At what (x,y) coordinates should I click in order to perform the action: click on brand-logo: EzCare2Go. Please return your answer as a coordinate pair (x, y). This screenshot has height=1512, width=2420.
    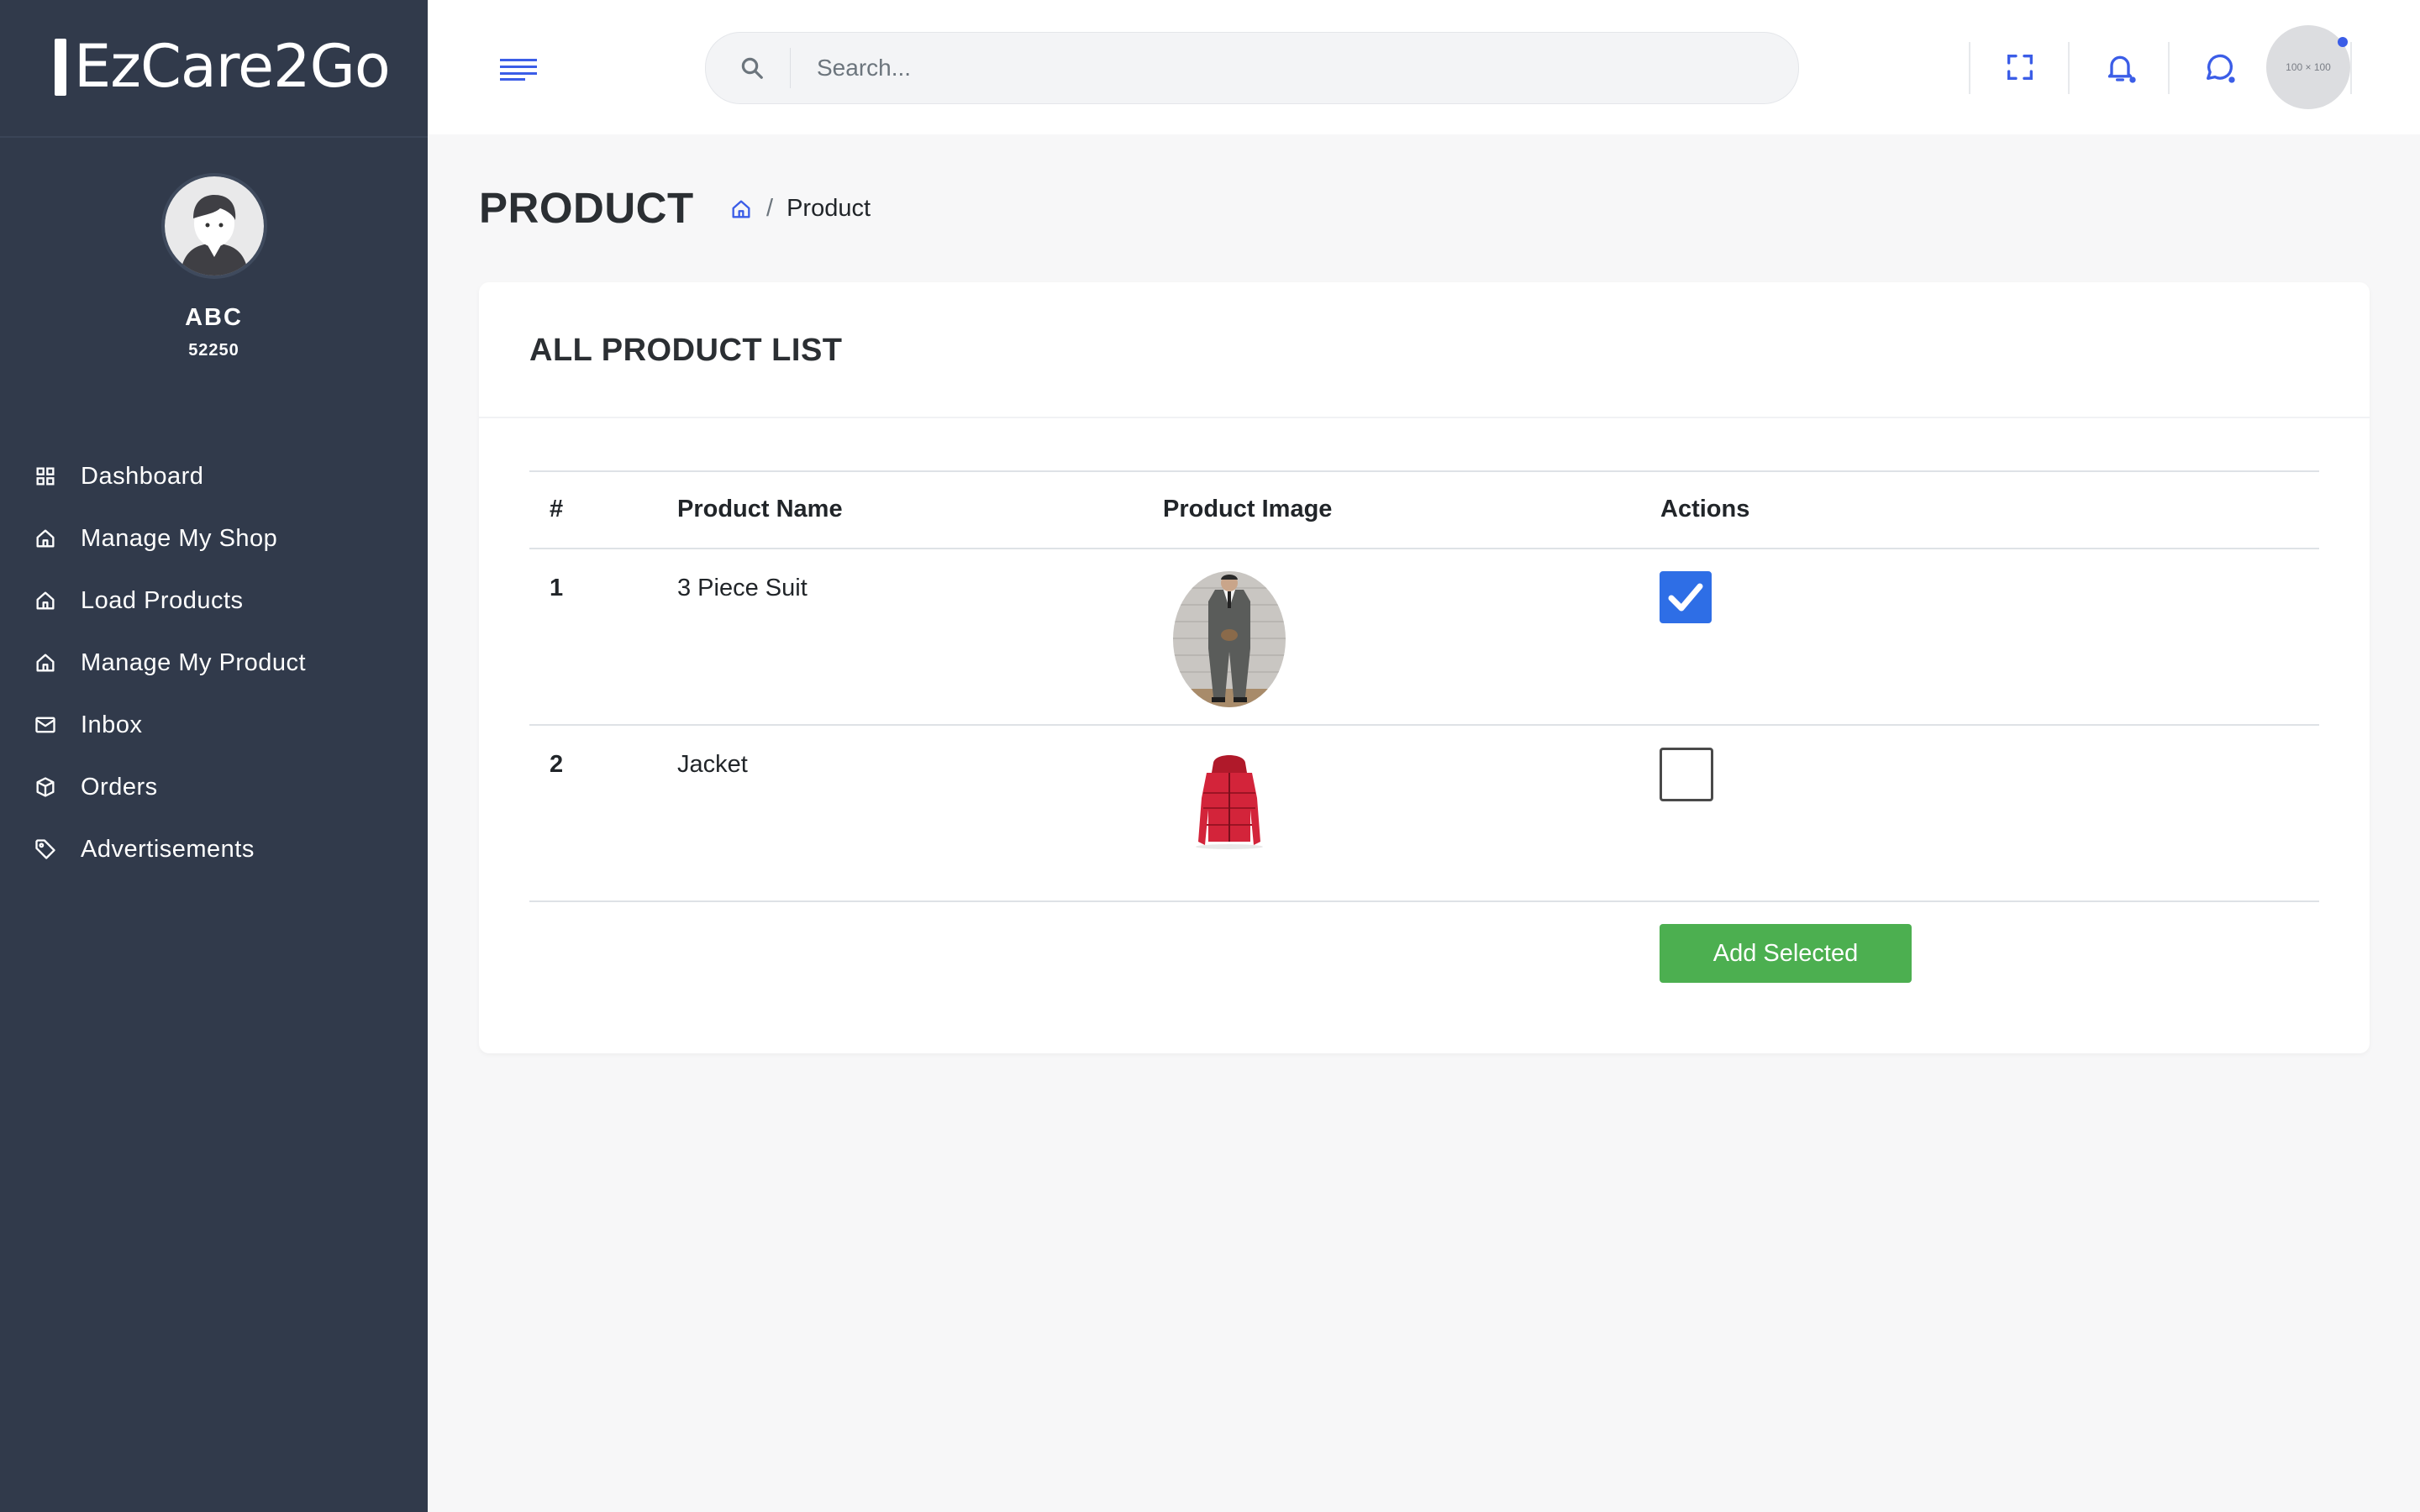
    Looking at the image, I should click on (214, 69).